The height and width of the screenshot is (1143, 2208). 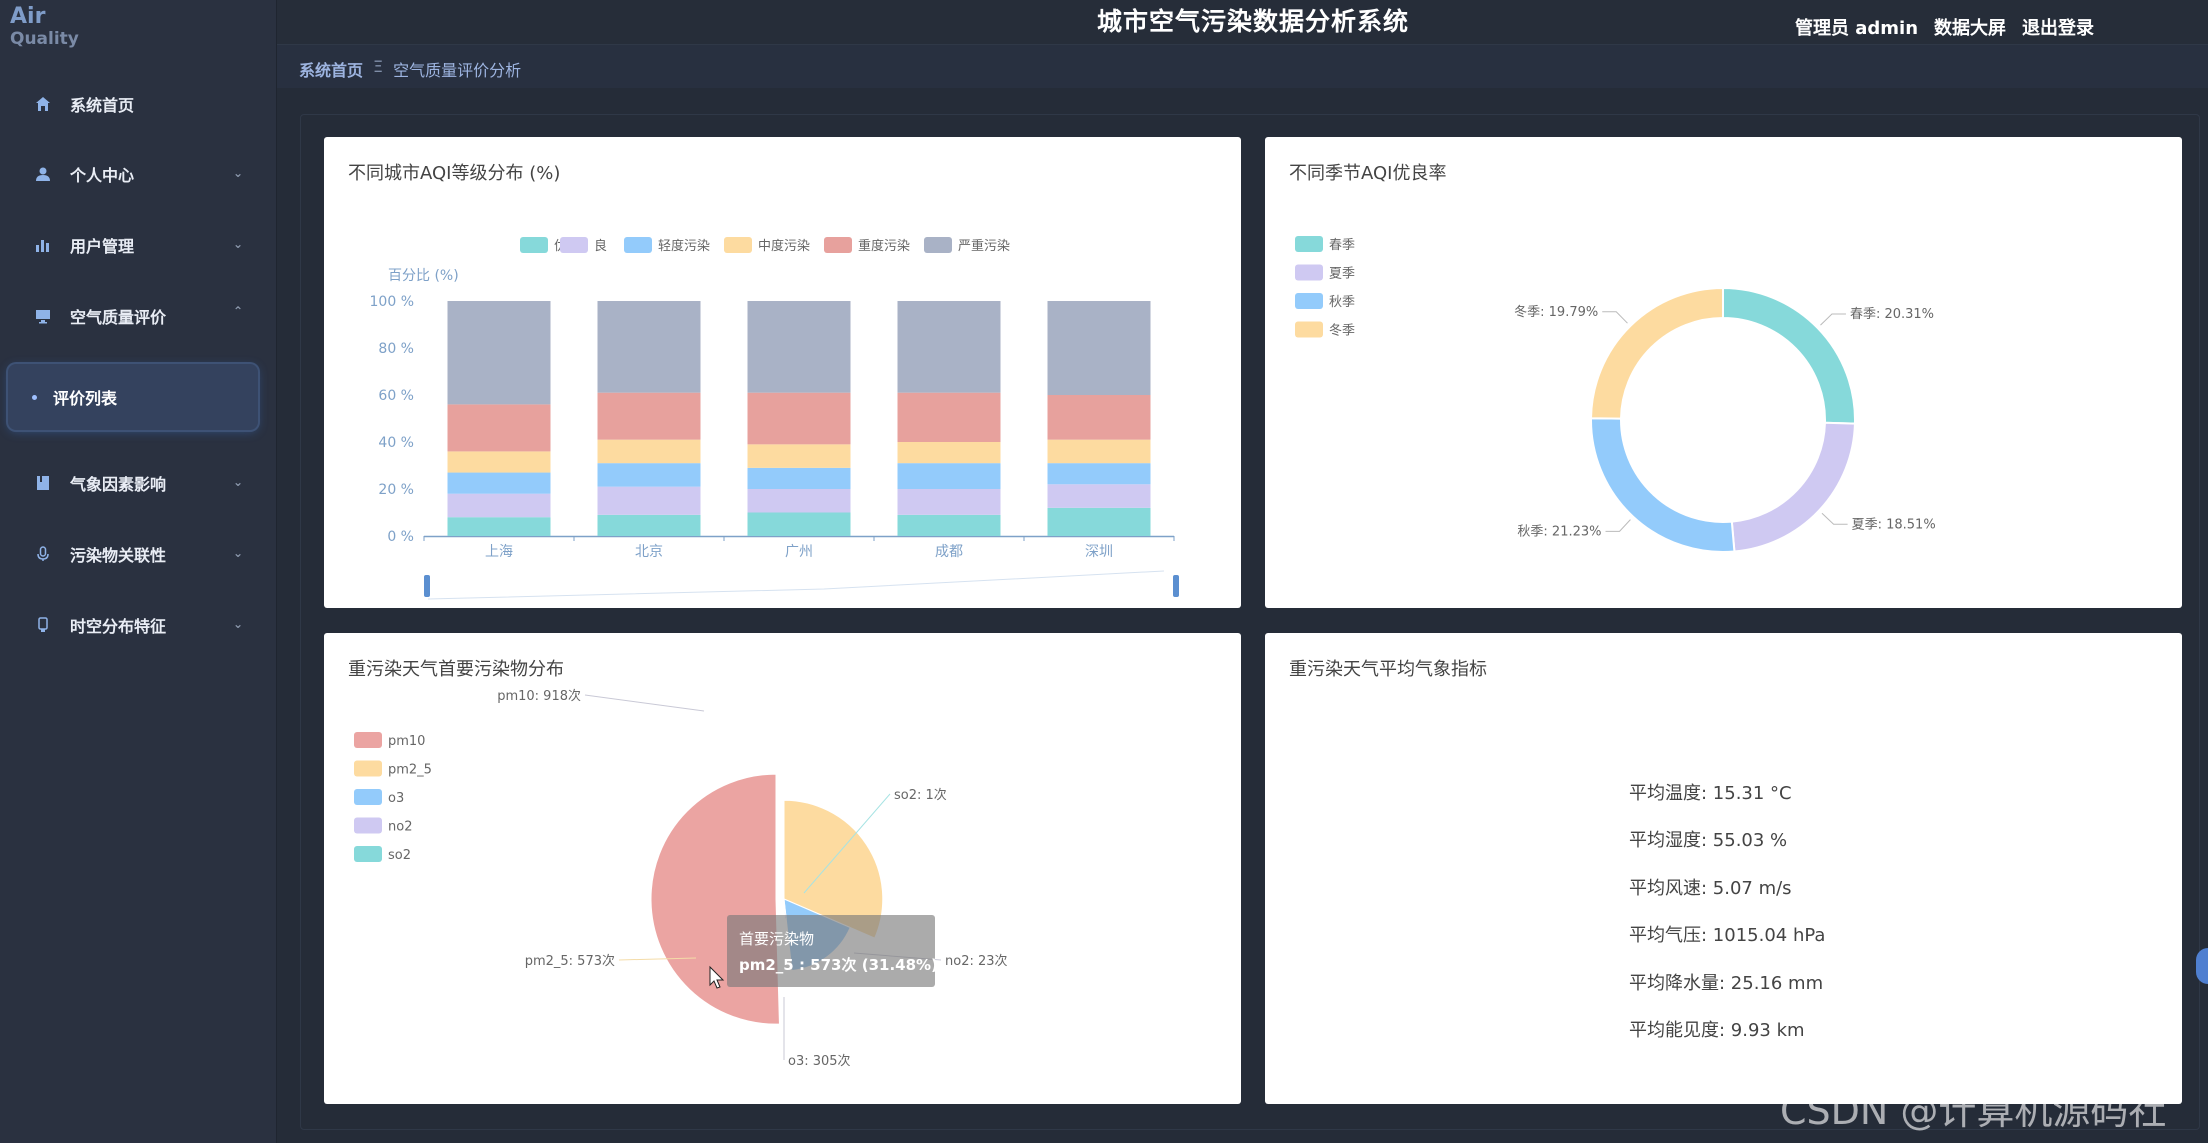 I want to click on active-dot-icon, so click(x=34, y=397).